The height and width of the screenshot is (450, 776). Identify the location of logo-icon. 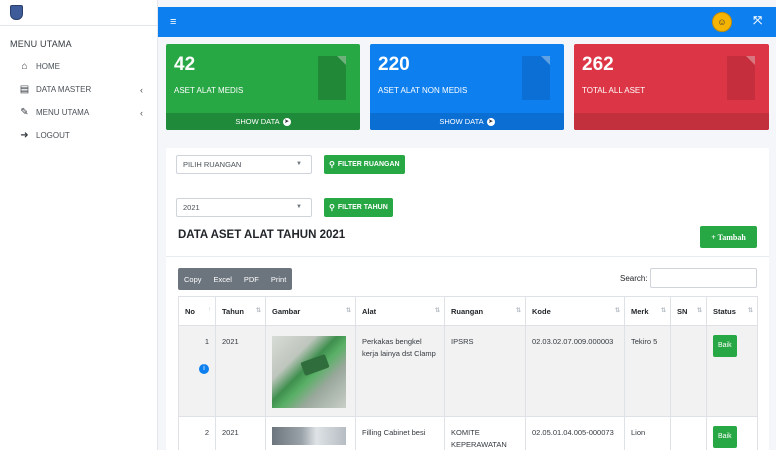
(16, 12).